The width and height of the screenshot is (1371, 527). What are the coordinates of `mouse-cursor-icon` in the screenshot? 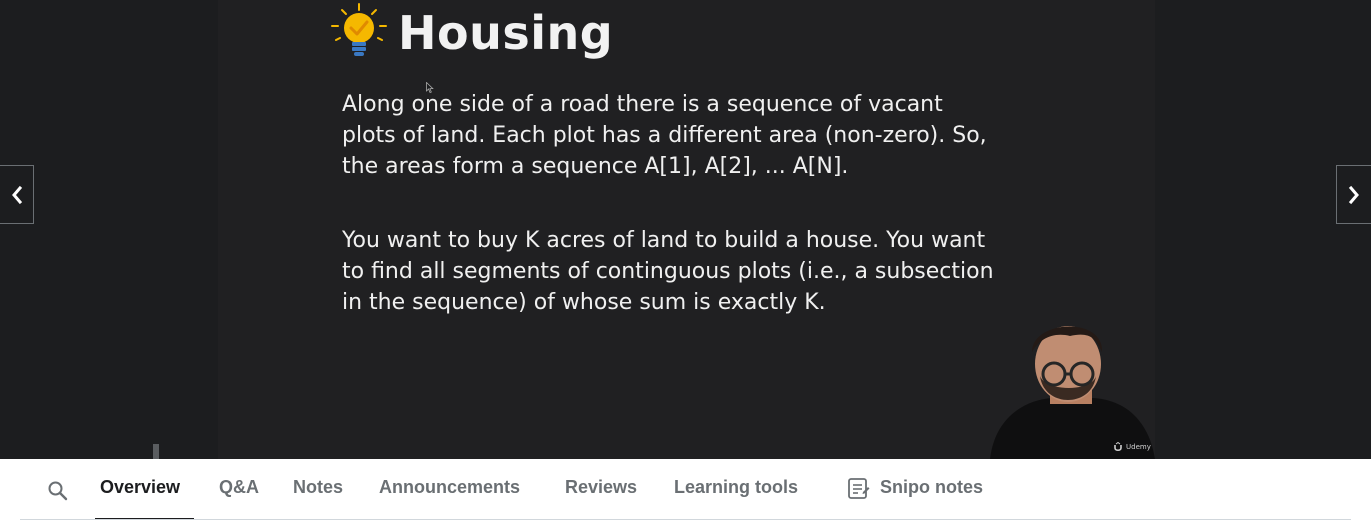 It's located at (430, 87).